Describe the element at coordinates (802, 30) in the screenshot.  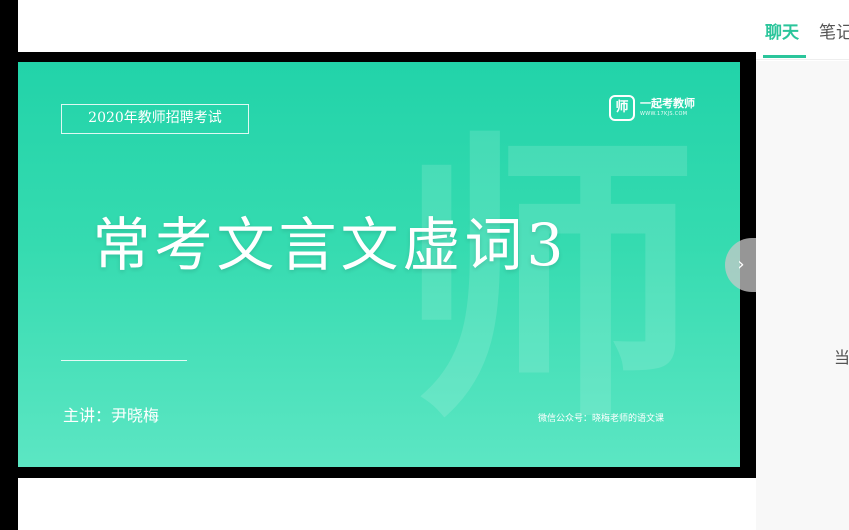
I see `side-tabs: 聊天 笔记` at that location.